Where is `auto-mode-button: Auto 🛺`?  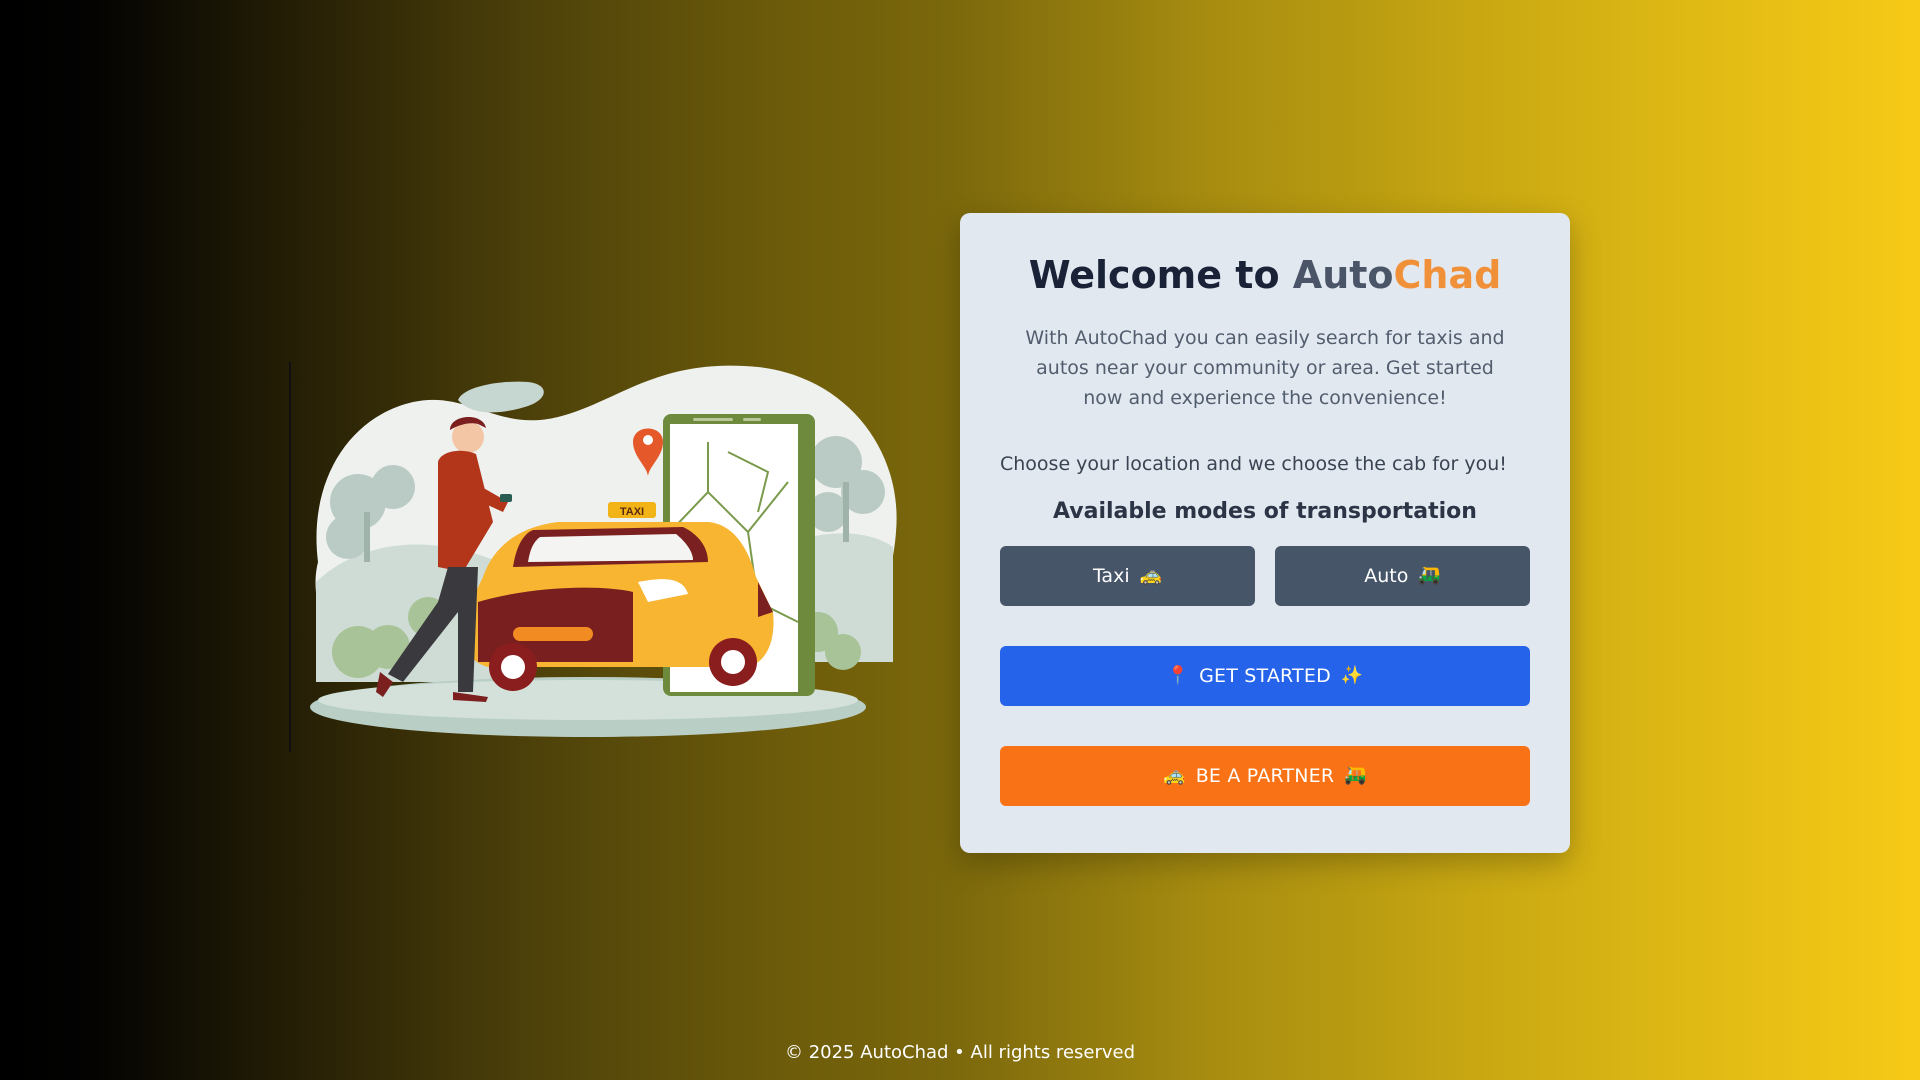
auto-mode-button: Auto 🛺 is located at coordinates (1402, 575).